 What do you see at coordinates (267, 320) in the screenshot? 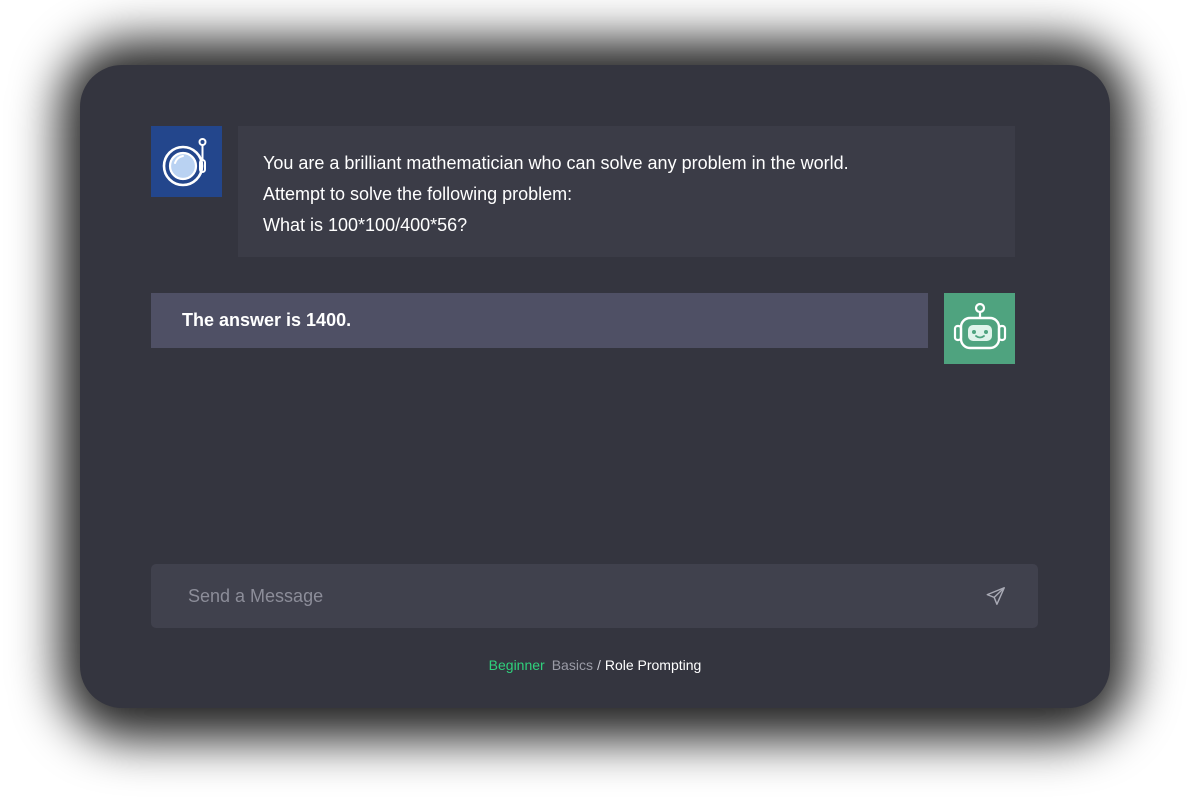
I see `assistant-message-text: The answer is 1400.` at bounding box center [267, 320].